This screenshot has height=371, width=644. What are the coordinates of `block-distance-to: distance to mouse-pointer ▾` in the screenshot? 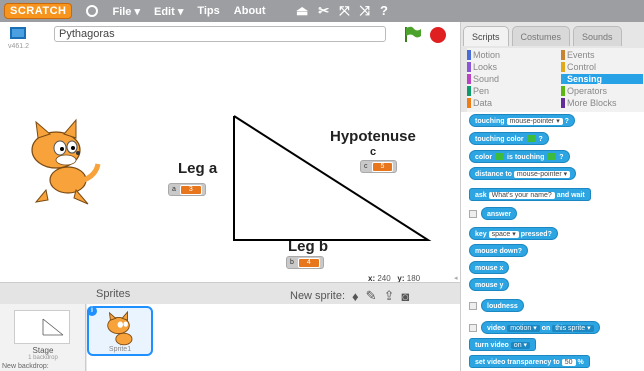 It's located at (523, 173).